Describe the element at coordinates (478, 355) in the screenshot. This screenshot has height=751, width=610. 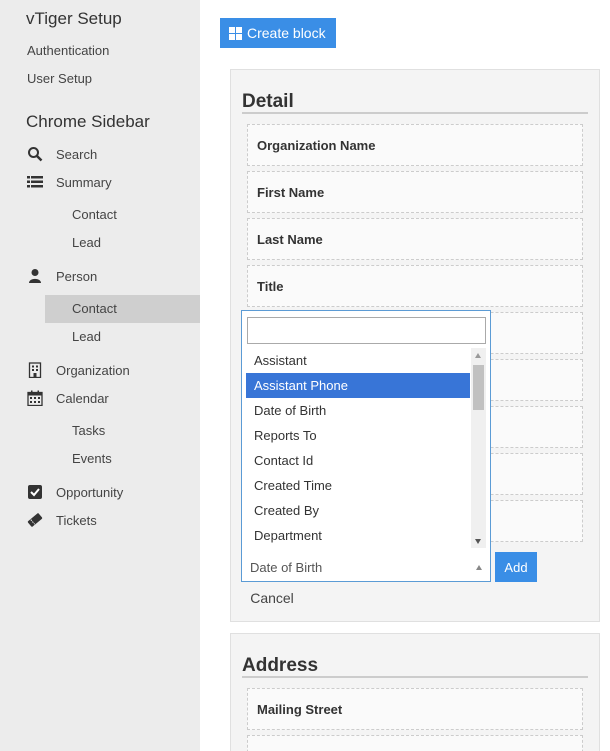
I see `scroll-up-icon` at that location.